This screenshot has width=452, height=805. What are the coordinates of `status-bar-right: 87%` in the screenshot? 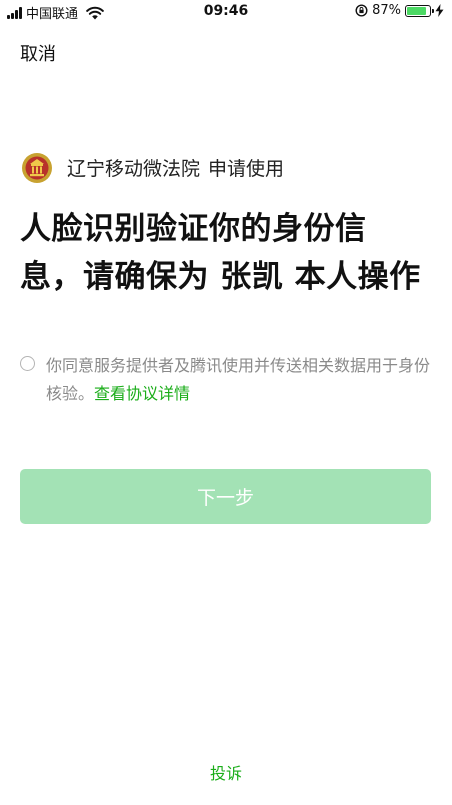 It's located at (399, 10).